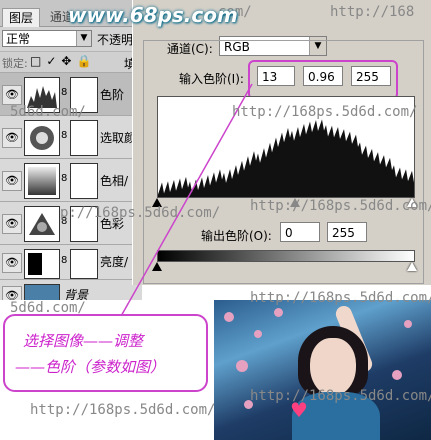 This screenshot has height=440, width=431. I want to click on site-logo: www.68ps.com, so click(153, 15).